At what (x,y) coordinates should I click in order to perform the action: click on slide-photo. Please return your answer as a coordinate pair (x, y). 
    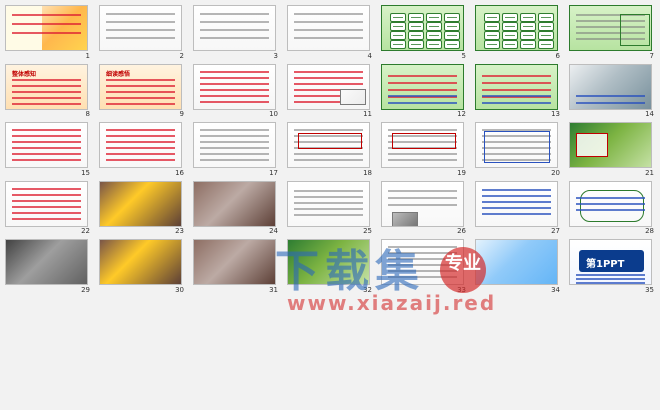
    Looking at the image, I should click on (140, 203).